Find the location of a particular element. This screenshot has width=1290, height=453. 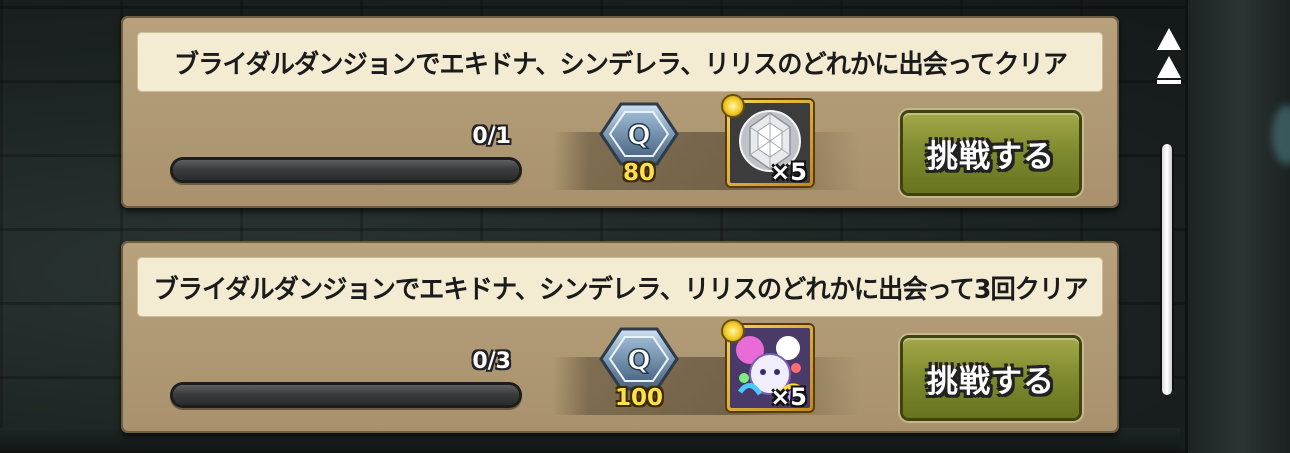

scroll-to-top-icon is located at coordinates (1169, 56).